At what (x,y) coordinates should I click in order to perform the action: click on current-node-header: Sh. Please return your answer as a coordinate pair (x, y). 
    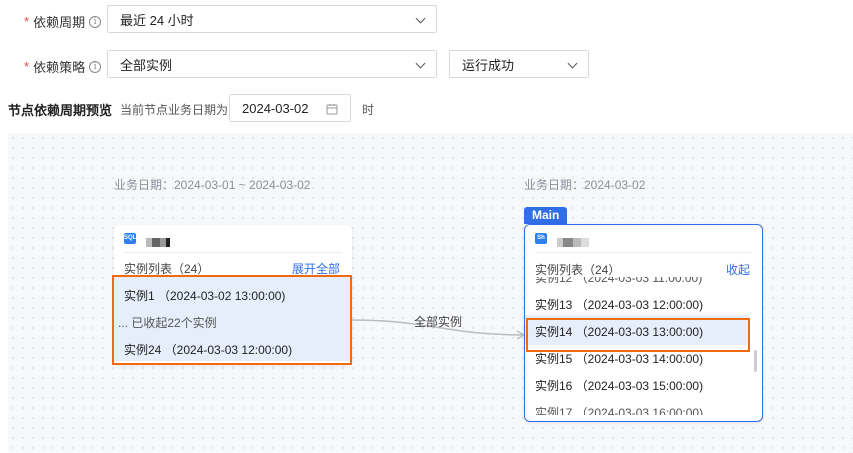
    Looking at the image, I should click on (562, 240).